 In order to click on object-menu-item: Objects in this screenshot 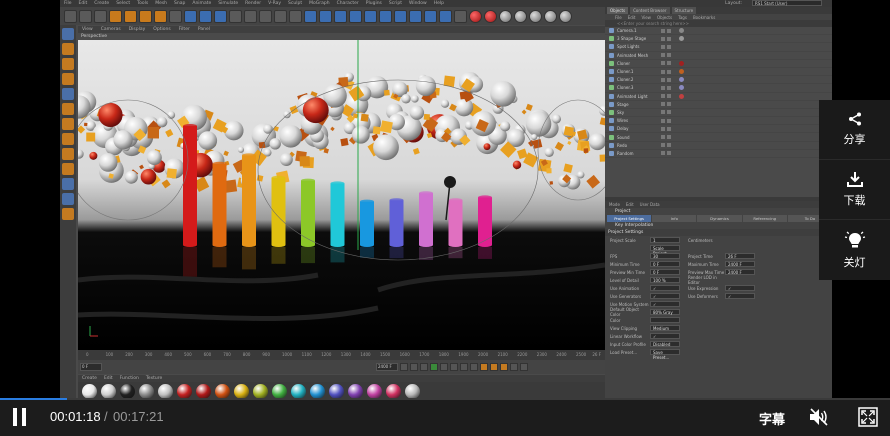, I will do `click(664, 17)`.